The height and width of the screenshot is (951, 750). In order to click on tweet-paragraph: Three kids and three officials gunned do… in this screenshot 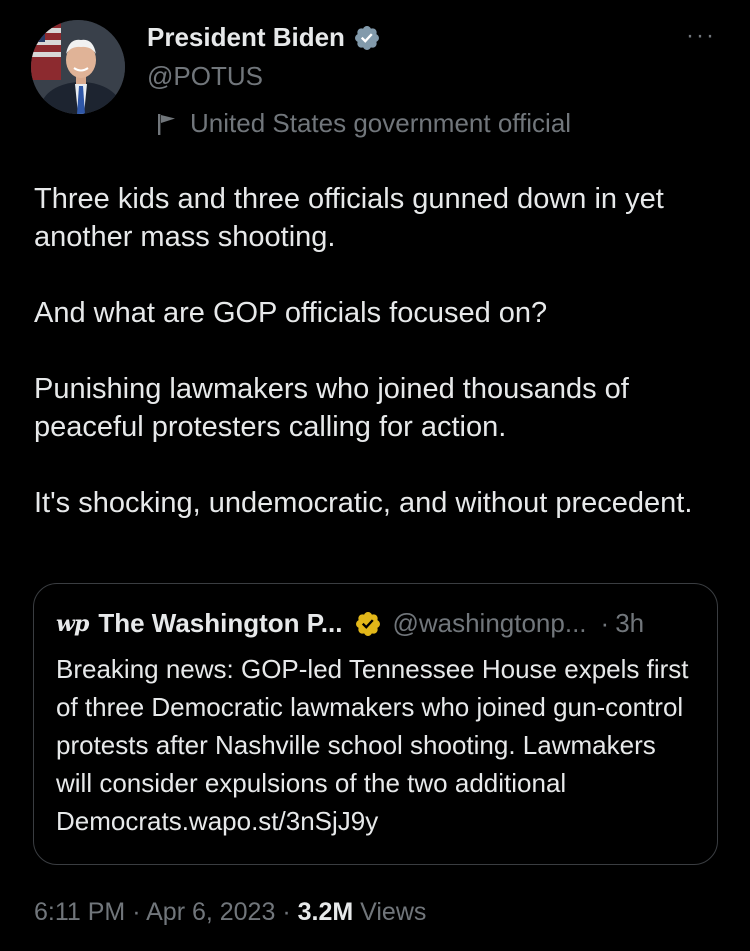, I will do `click(349, 218)`.